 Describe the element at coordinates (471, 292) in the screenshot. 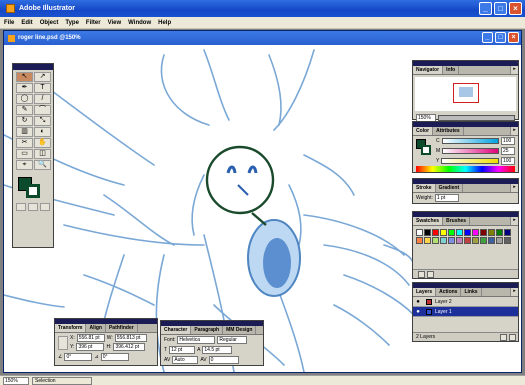

I see `tab-links: Links` at that location.